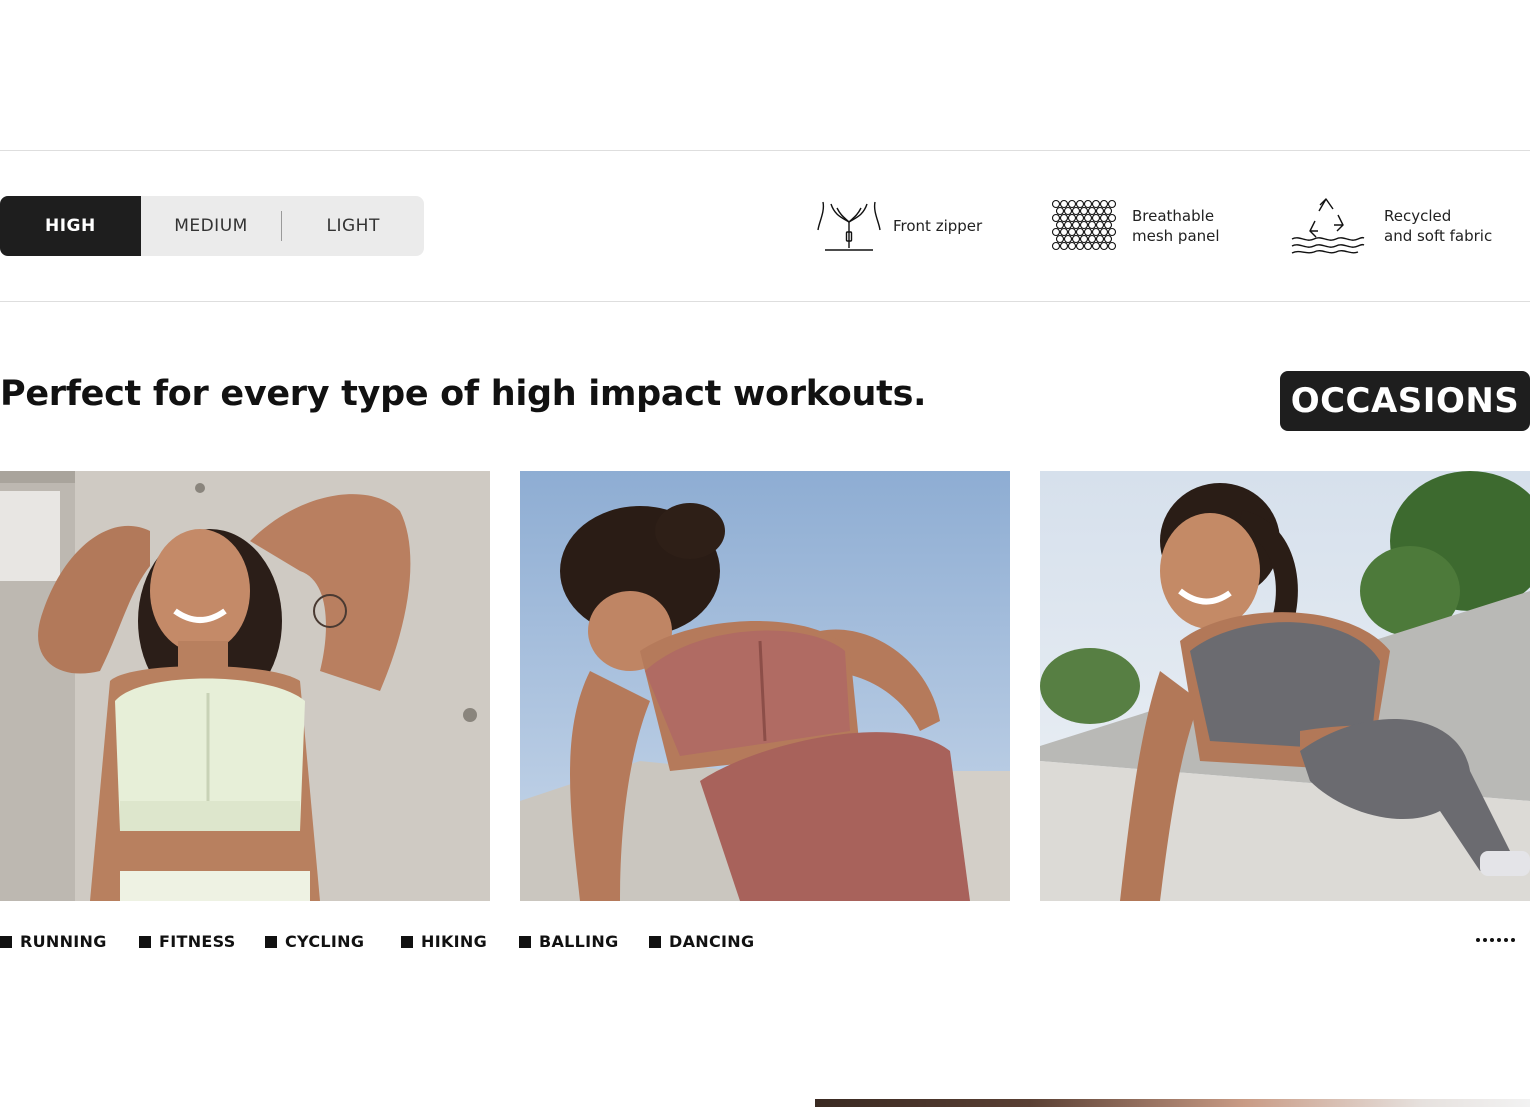  Describe the element at coordinates (454, 941) in the screenshot. I see `tag-label: HIKING` at that location.